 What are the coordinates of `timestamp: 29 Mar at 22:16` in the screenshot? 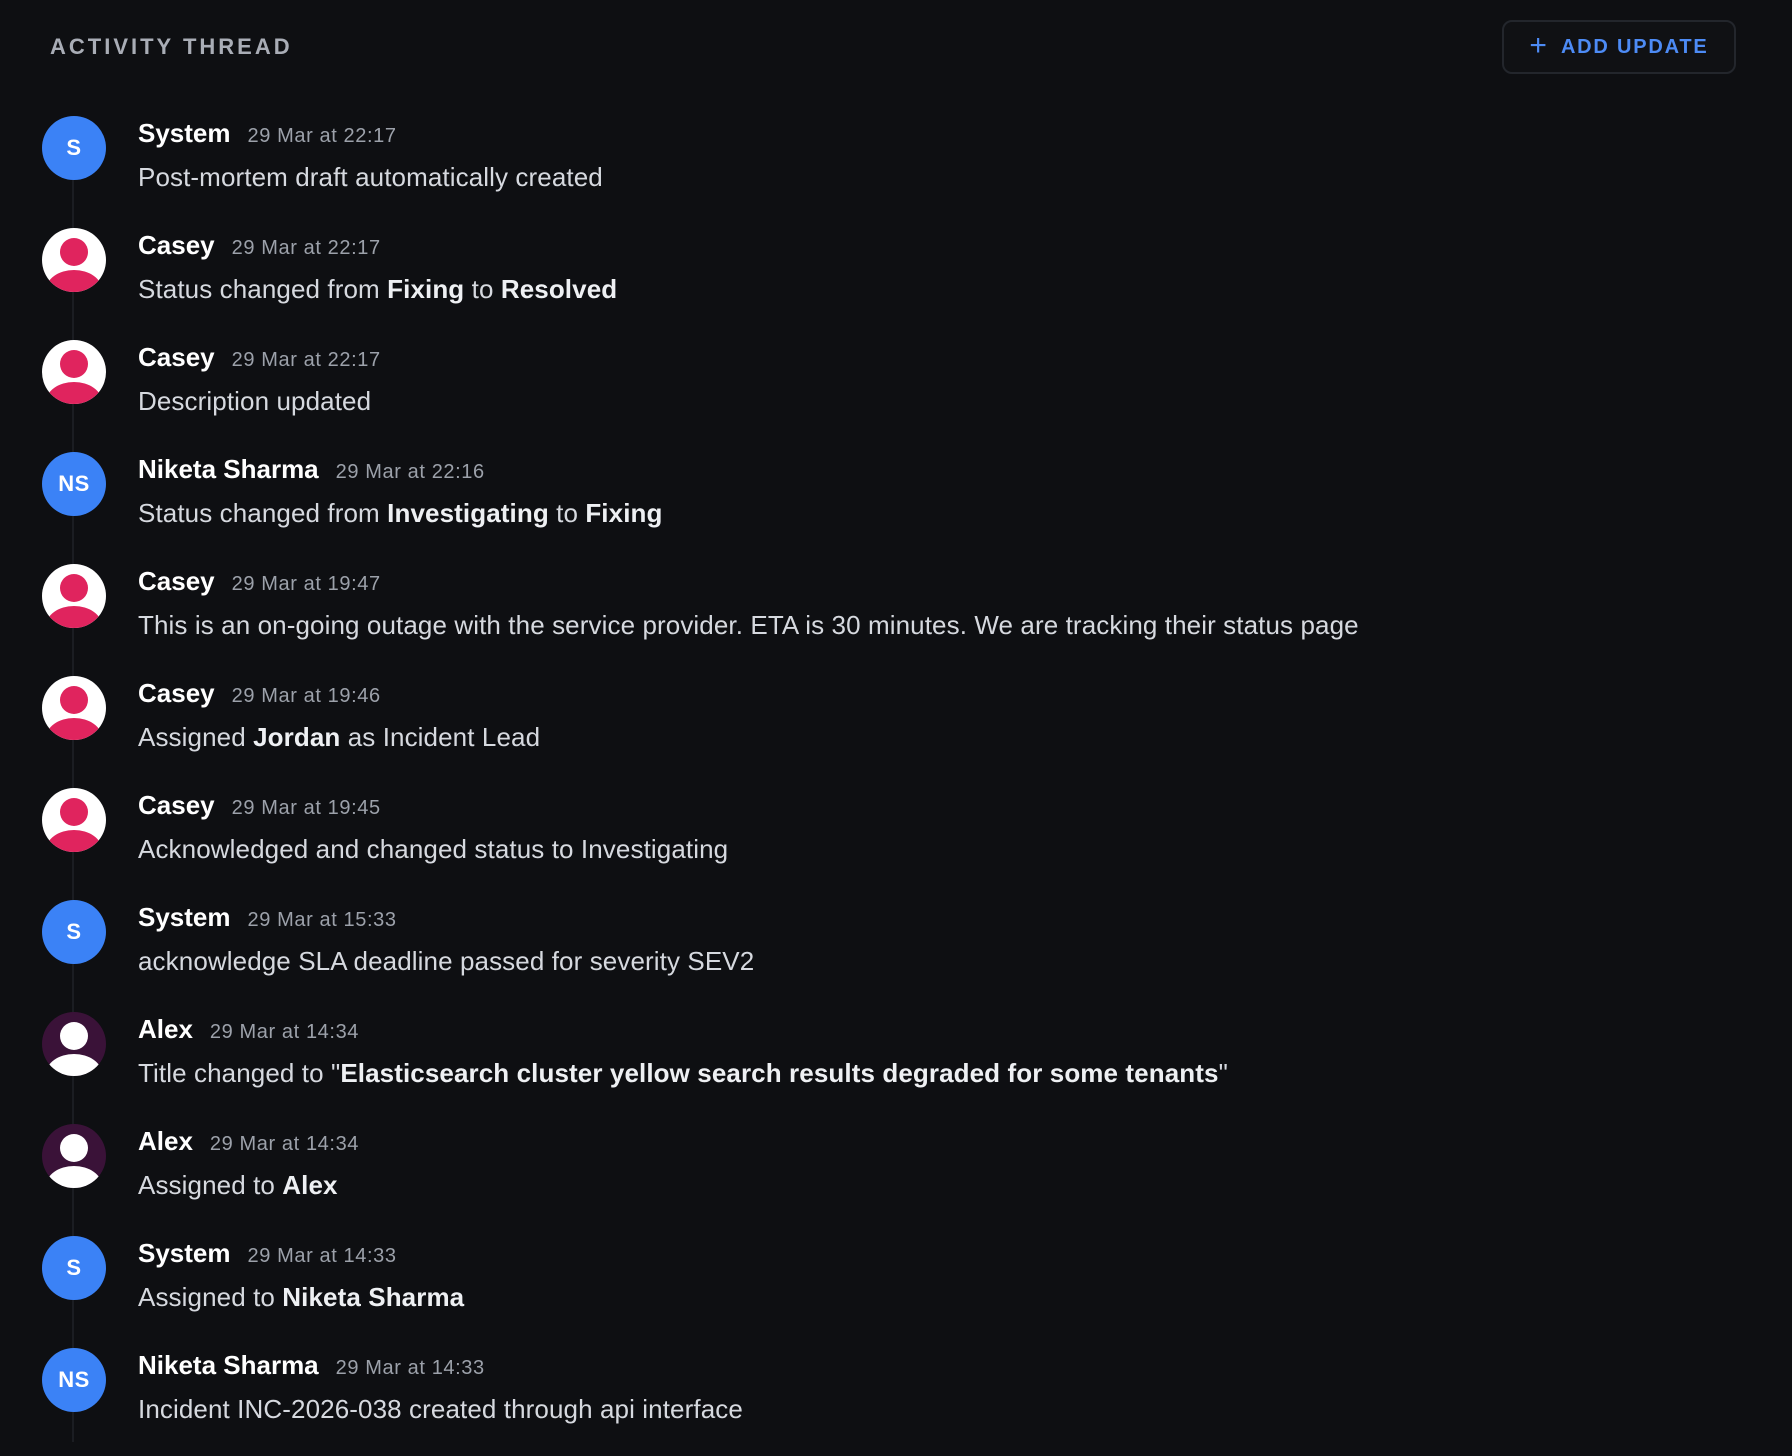 It's located at (410, 472).